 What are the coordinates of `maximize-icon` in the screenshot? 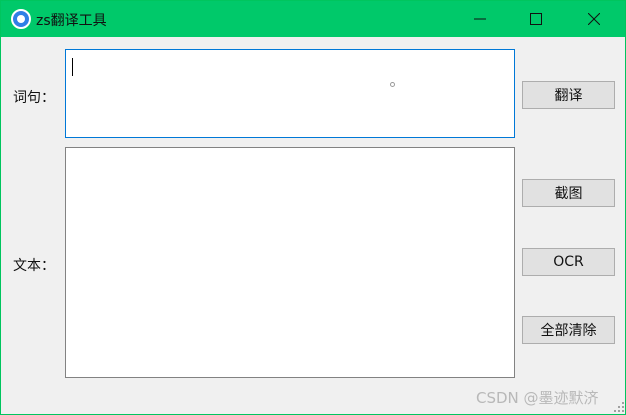 It's located at (536, 19).